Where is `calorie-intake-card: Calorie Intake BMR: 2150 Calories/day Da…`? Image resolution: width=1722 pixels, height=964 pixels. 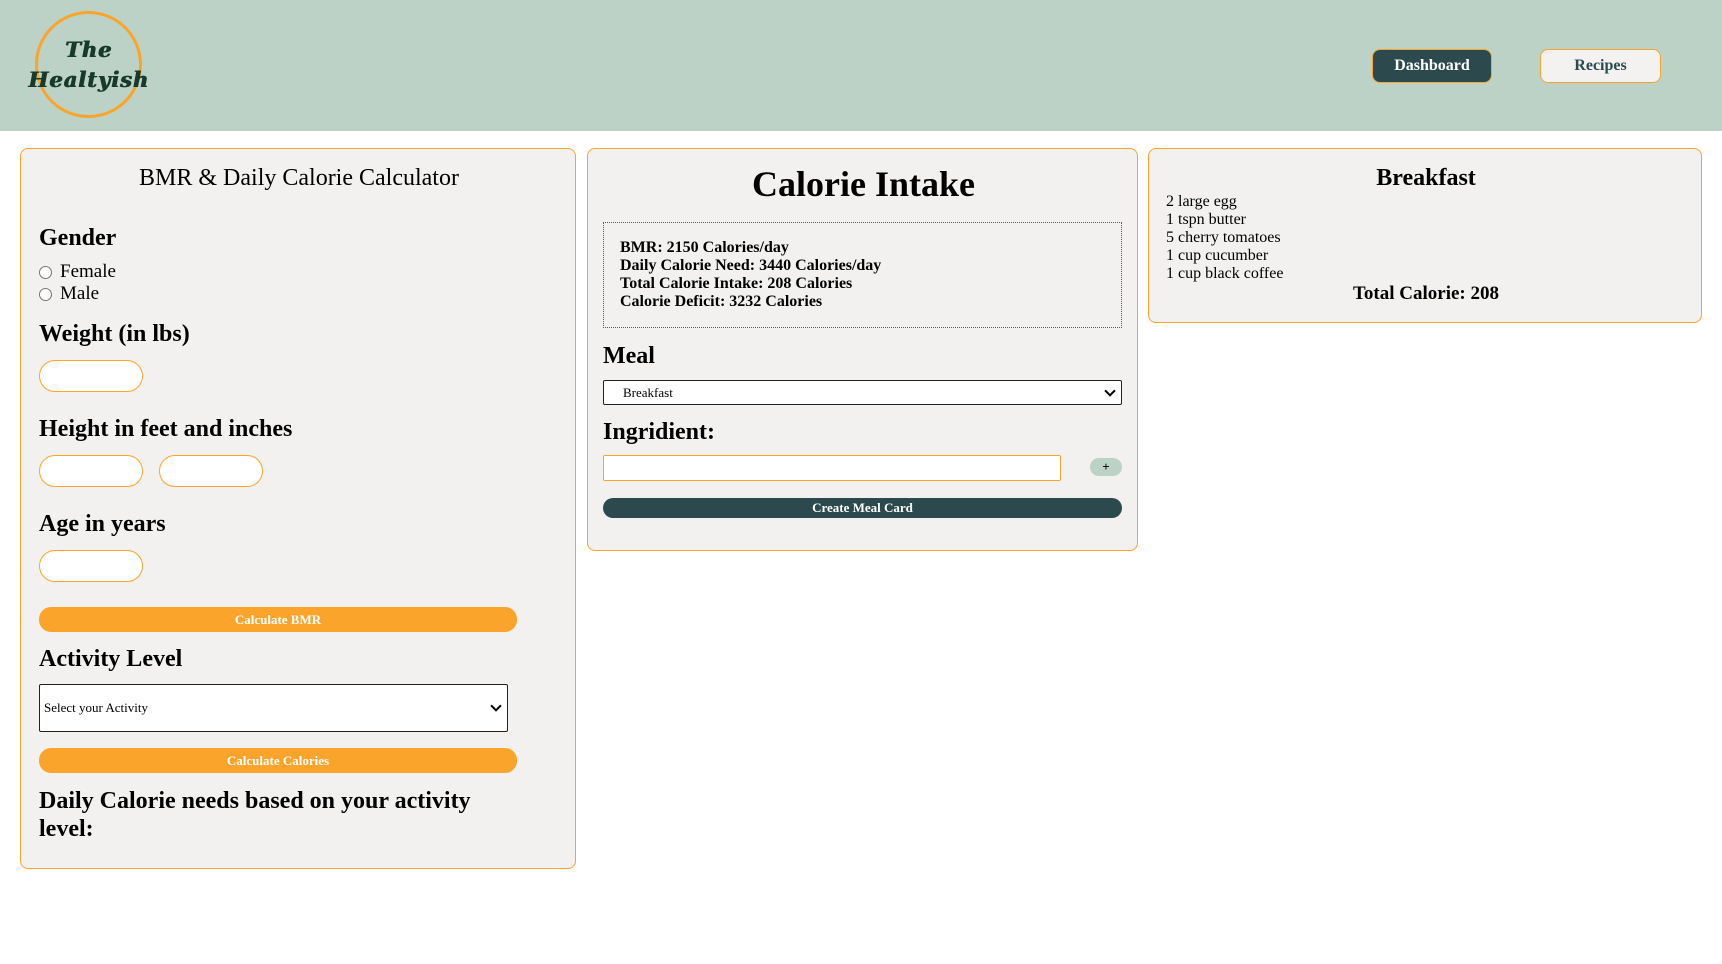 calorie-intake-card: Calorie Intake BMR: 2150 Calories/day Da… is located at coordinates (862, 349).